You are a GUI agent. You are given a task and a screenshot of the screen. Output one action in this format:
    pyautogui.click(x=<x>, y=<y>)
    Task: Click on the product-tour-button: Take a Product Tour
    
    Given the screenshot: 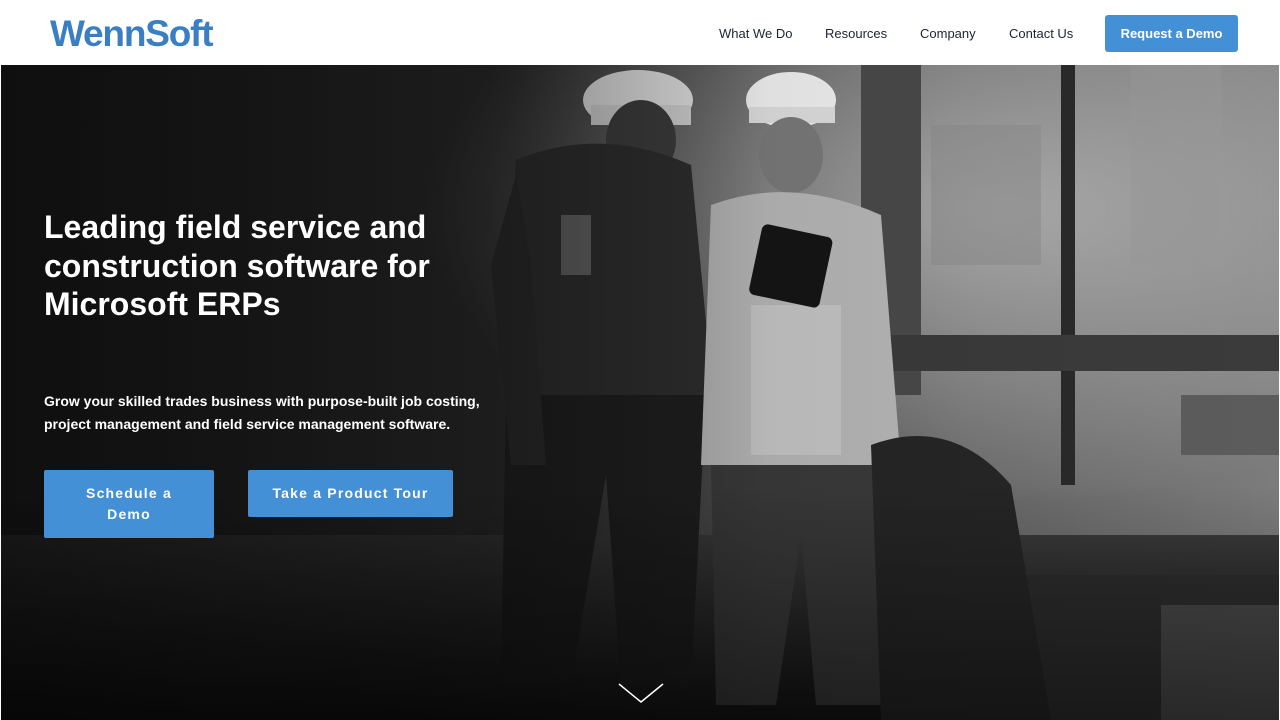 What is the action you would take?
    pyautogui.click(x=350, y=493)
    